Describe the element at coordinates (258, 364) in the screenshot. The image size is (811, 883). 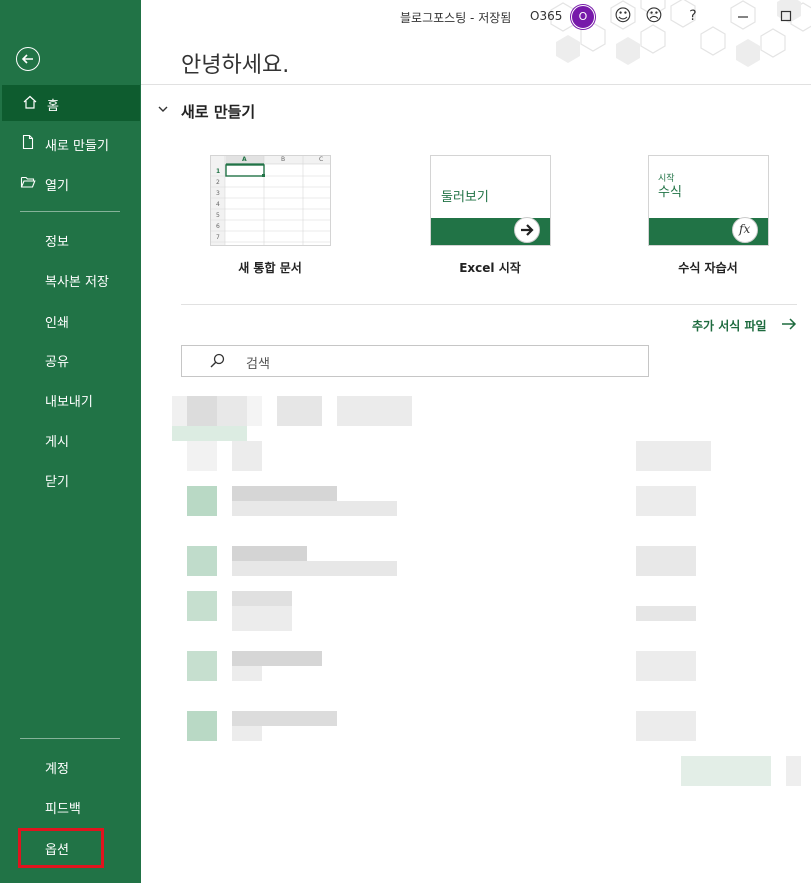
I see `search-placeholder: 검색` at that location.